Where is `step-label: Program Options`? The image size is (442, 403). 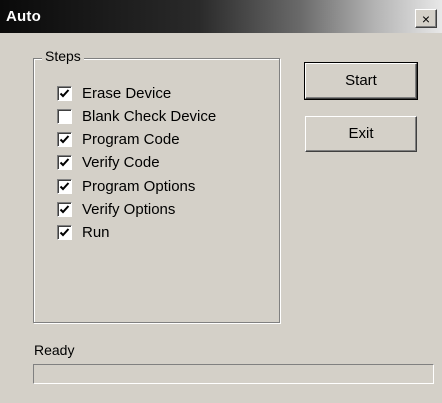 step-label: Program Options is located at coordinates (139, 186).